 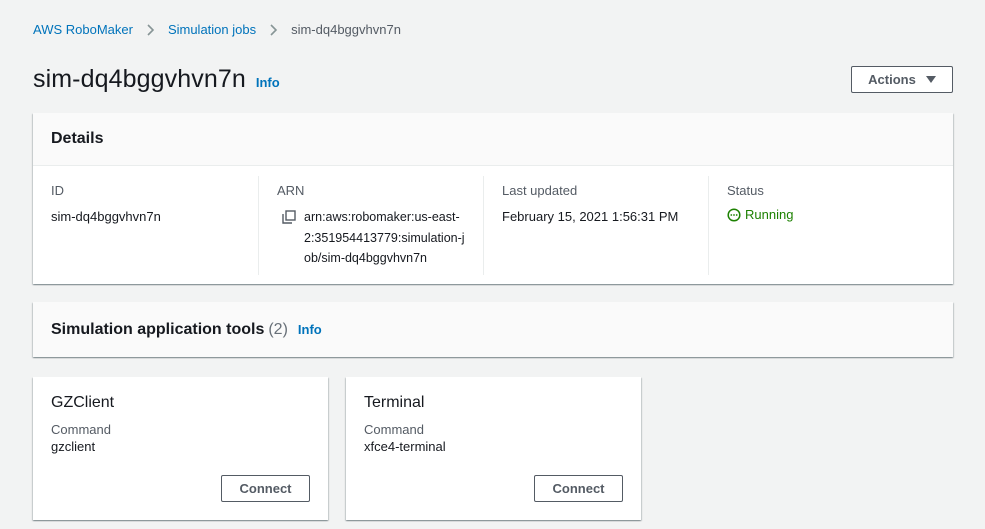 What do you see at coordinates (394, 402) in the screenshot?
I see `tool-name: Terminal` at bounding box center [394, 402].